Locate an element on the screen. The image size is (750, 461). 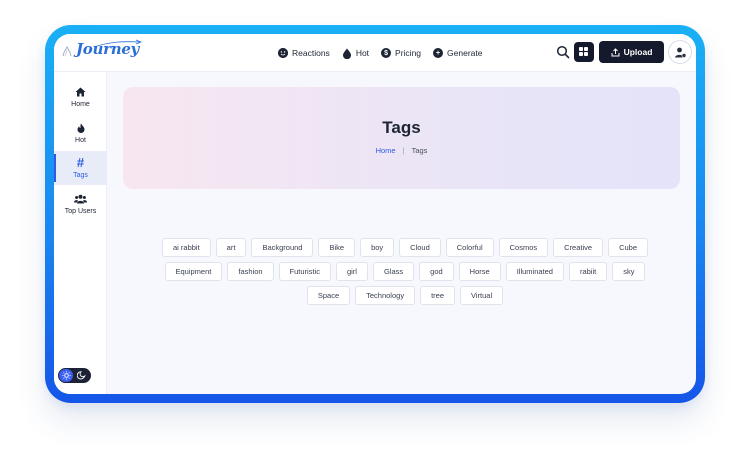
nav-pricing-label: Pricing is located at coordinates (408, 53).